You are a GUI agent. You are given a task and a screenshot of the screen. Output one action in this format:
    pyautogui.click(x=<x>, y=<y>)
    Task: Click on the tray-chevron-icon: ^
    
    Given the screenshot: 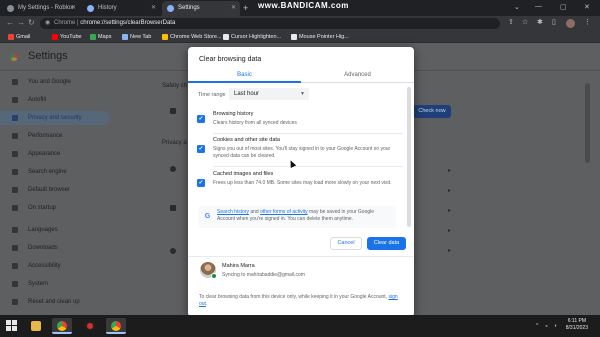 What is the action you would take?
    pyautogui.click(x=537, y=326)
    